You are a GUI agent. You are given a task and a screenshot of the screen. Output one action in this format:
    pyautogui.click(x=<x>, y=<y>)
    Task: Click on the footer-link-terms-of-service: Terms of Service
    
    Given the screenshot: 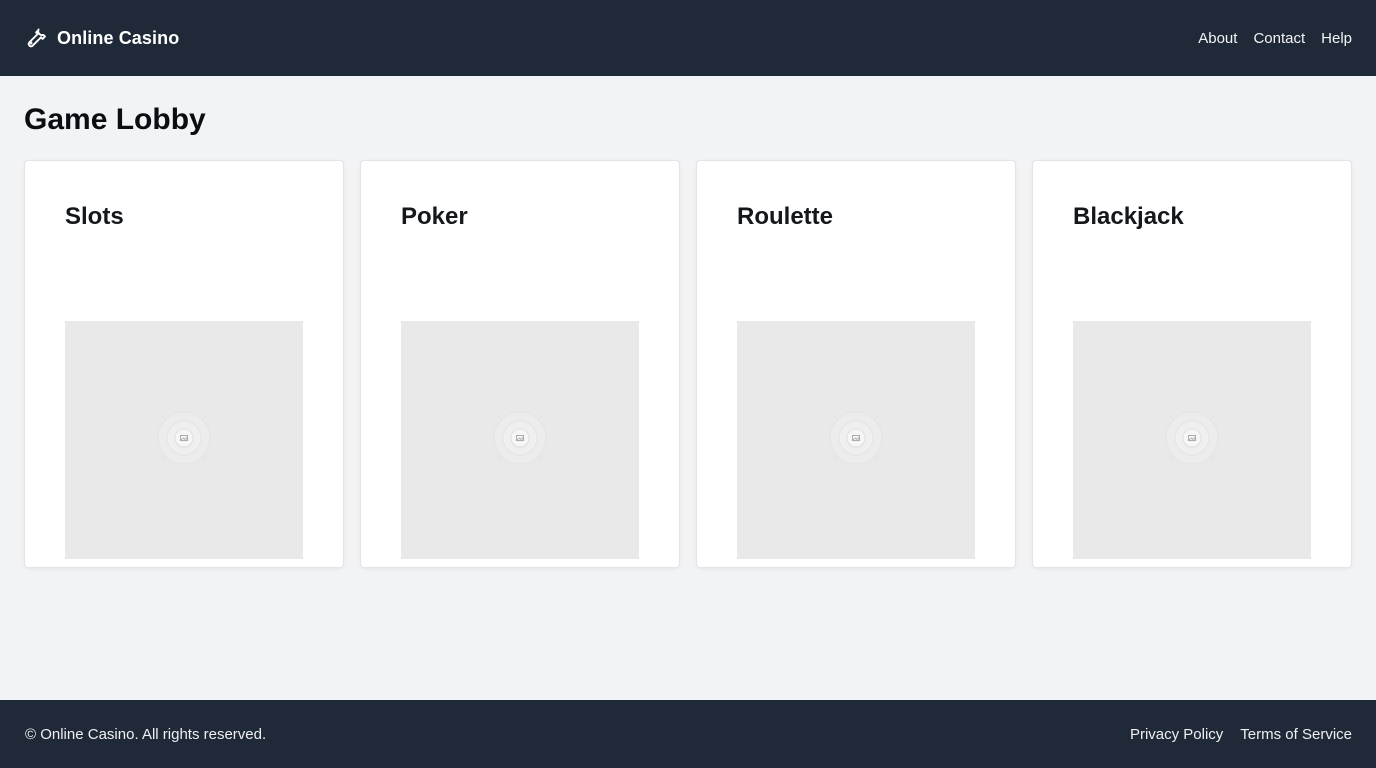 What is the action you would take?
    pyautogui.click(x=1296, y=734)
    